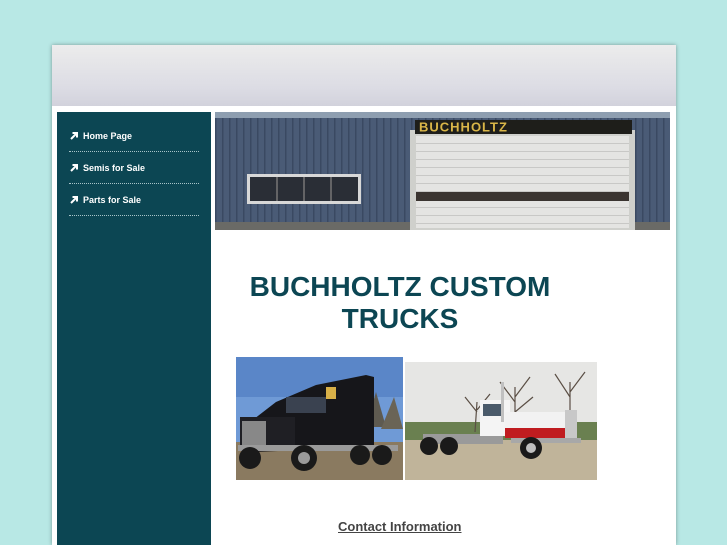  What do you see at coordinates (134, 136) in the screenshot?
I see `nav-item-home: Home Page` at bounding box center [134, 136].